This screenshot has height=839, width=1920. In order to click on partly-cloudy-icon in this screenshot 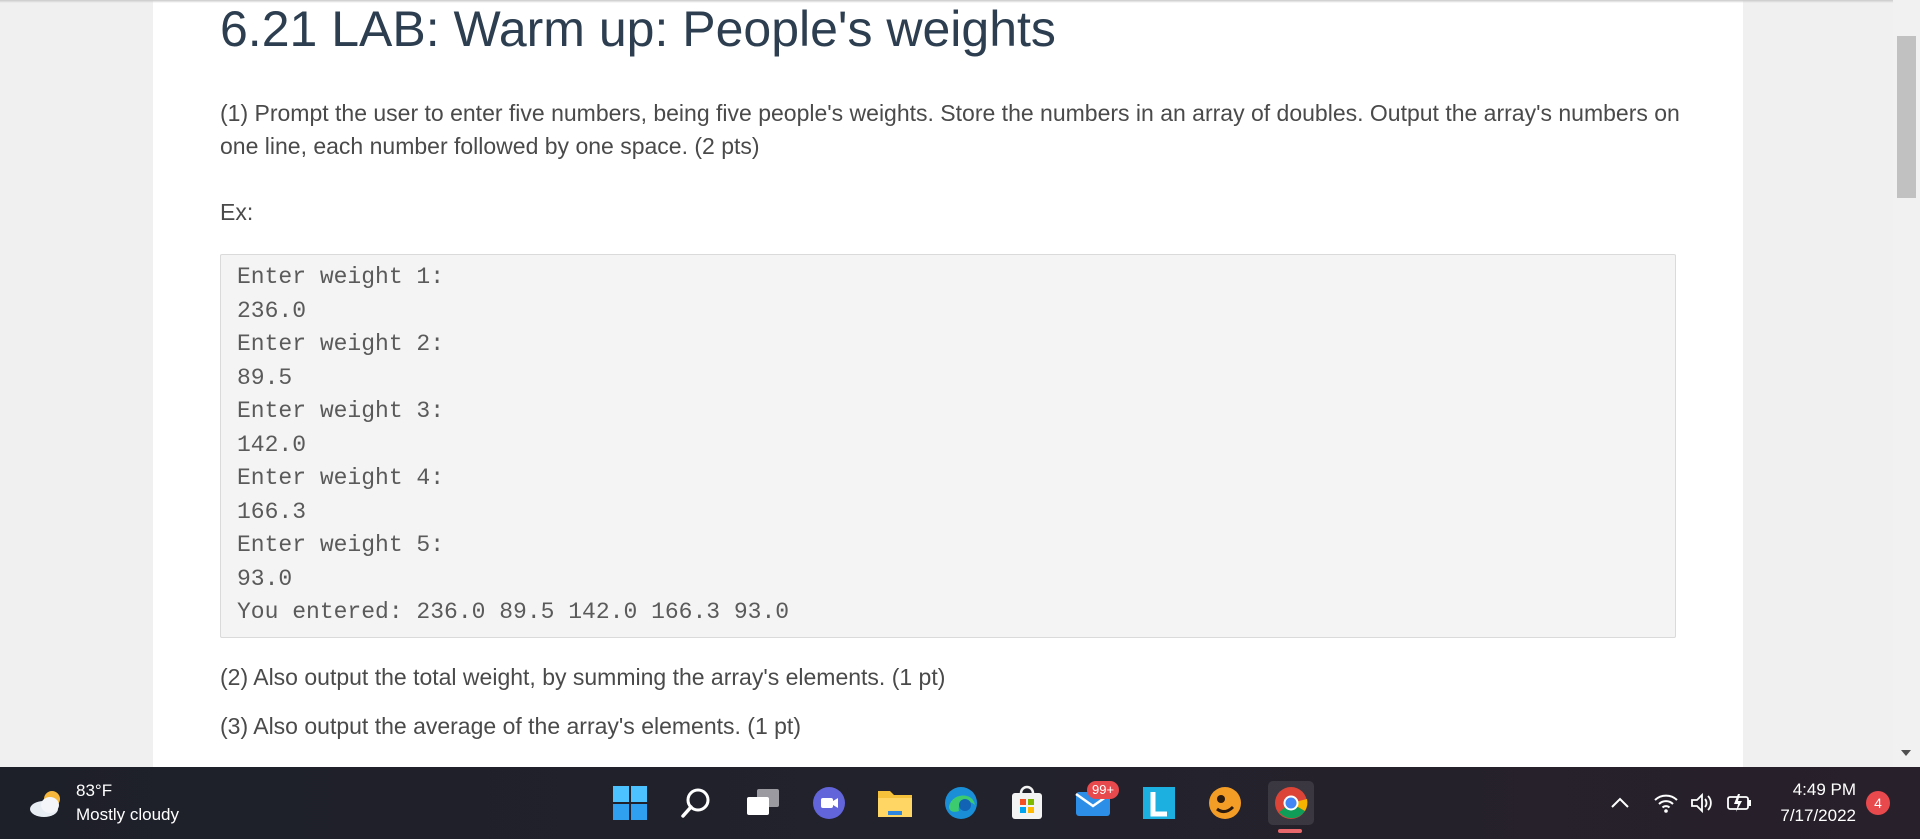, I will do `click(45, 804)`.